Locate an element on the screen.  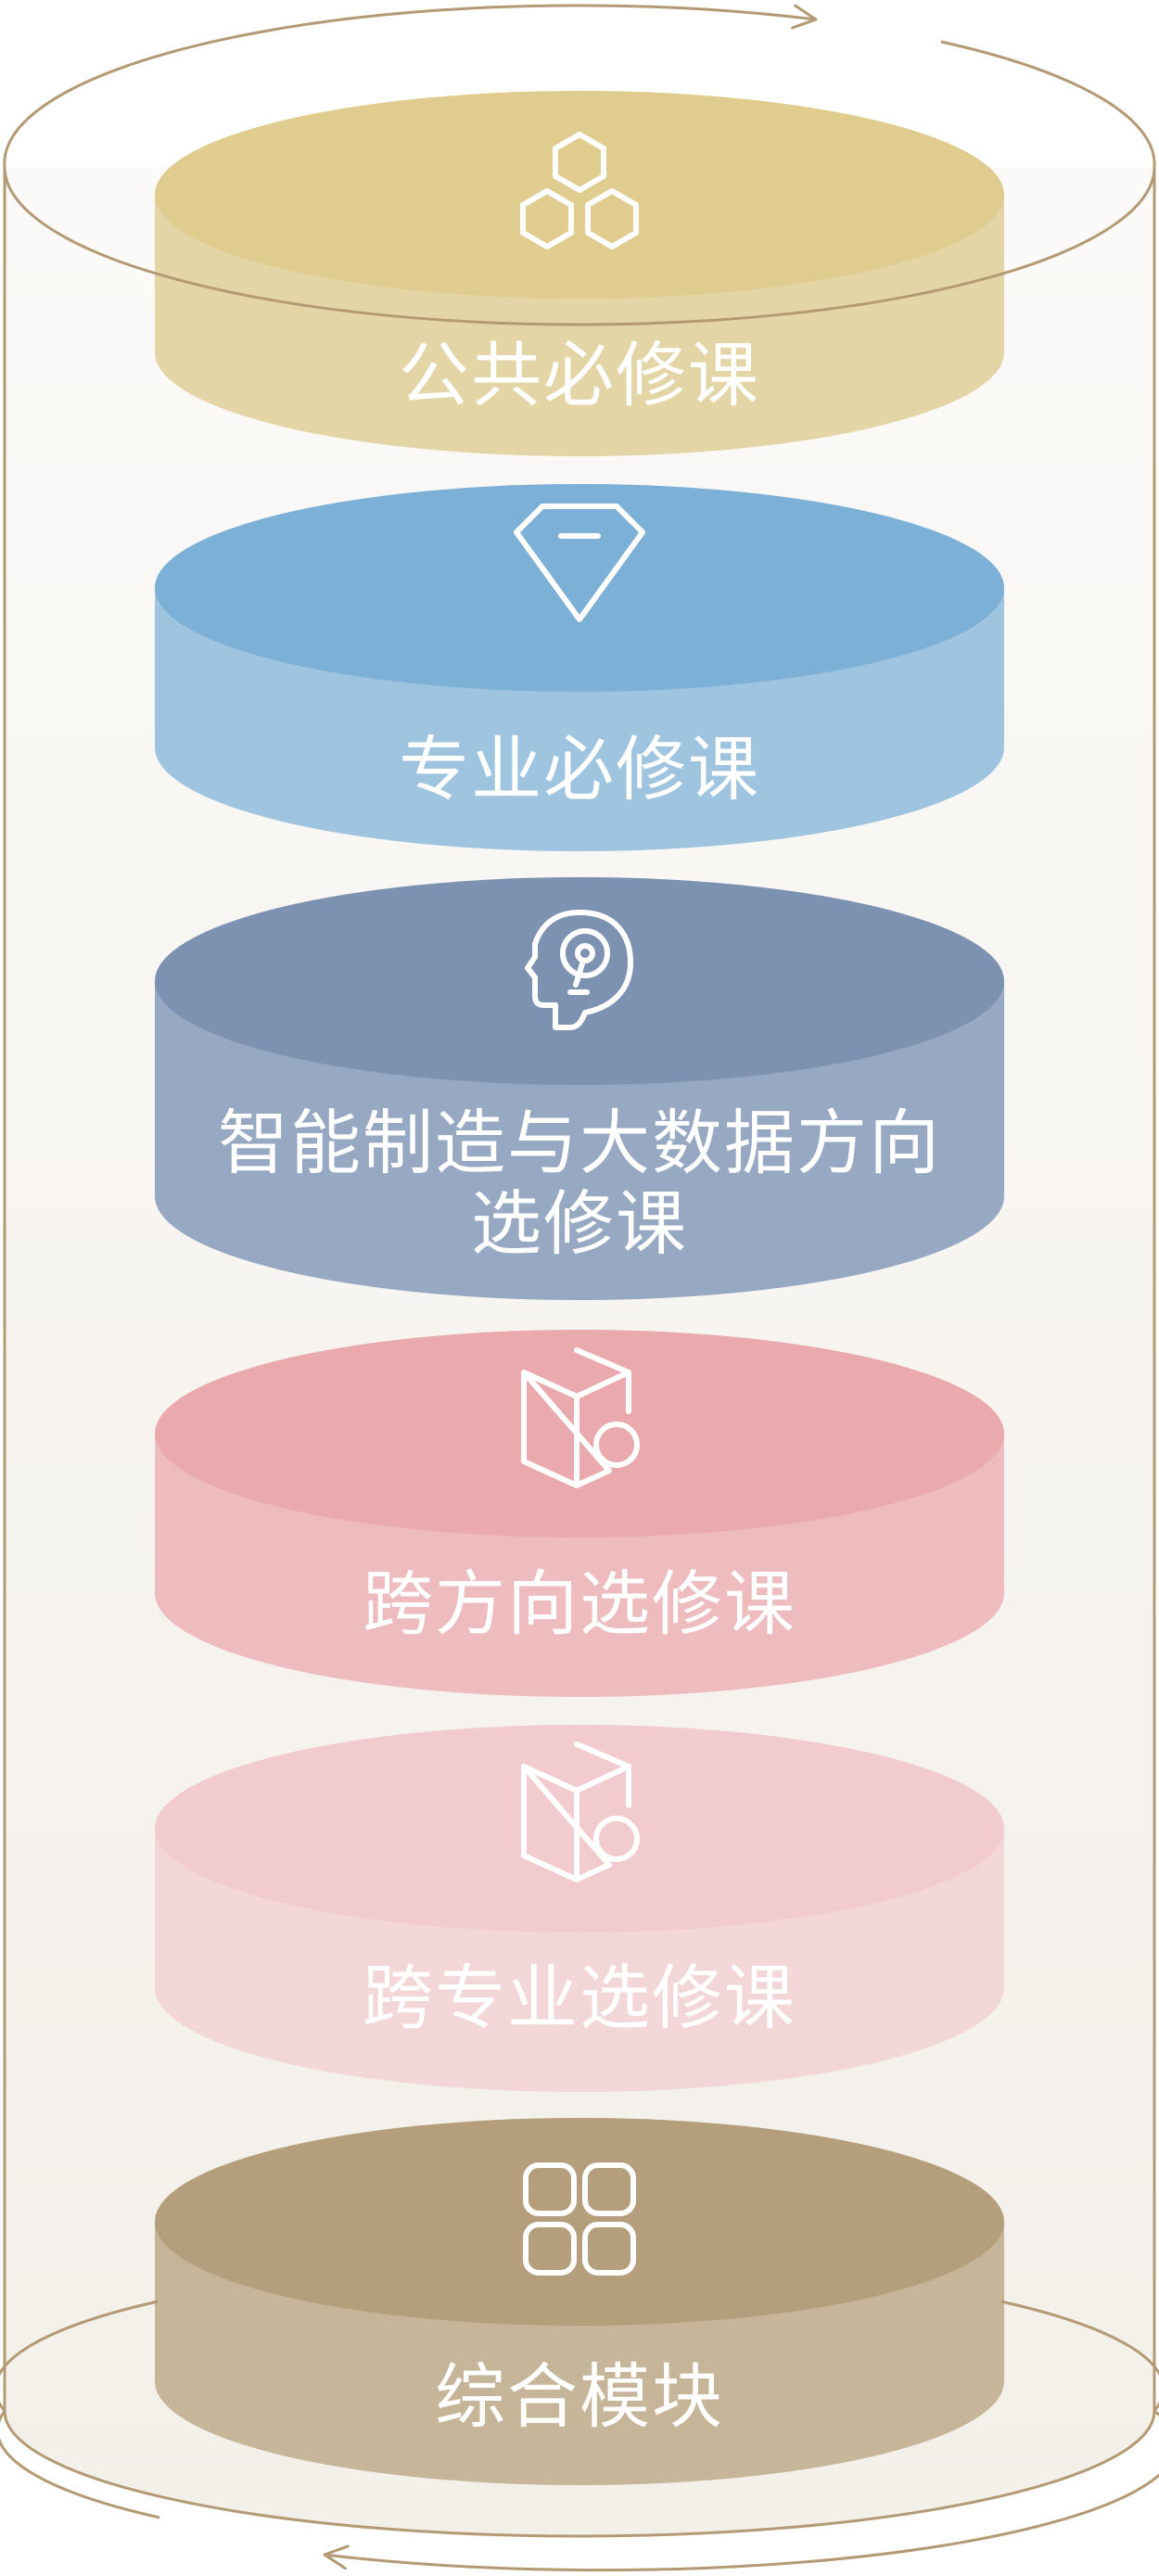
tier-public-required: 公共必修课 is located at coordinates (579, 273).